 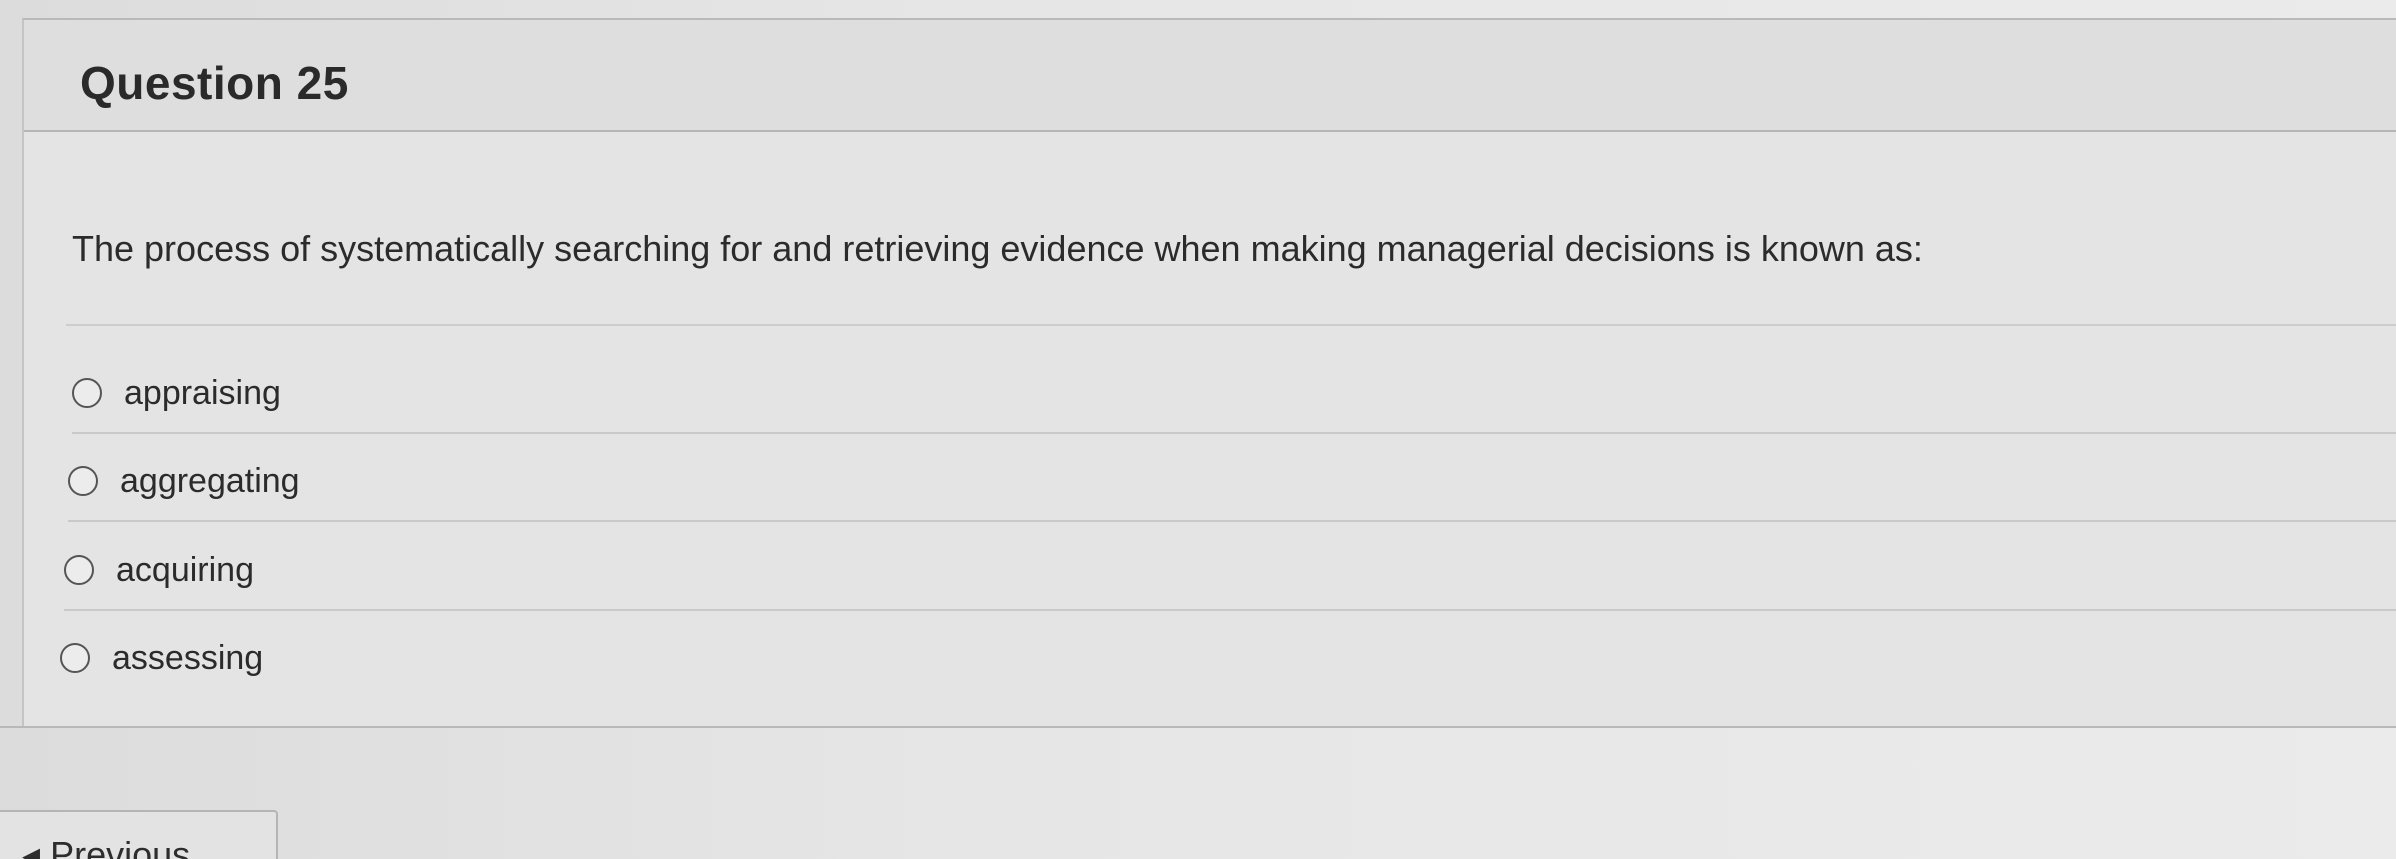 I want to click on question-divider, so click(x=1231, y=325).